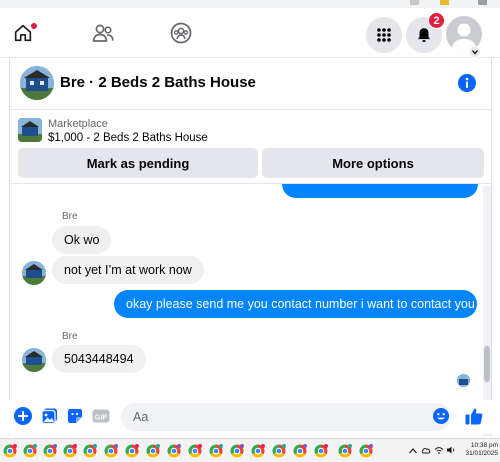 The width and height of the screenshot is (500, 462). What do you see at coordinates (250, 33) in the screenshot?
I see `top-navigation: 2` at bounding box center [250, 33].